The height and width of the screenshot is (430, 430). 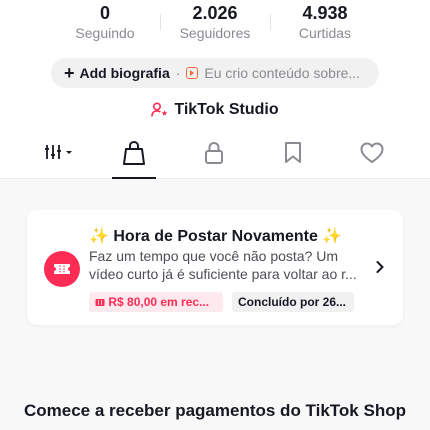 I want to click on chevron-right-icon, so click(x=380, y=269).